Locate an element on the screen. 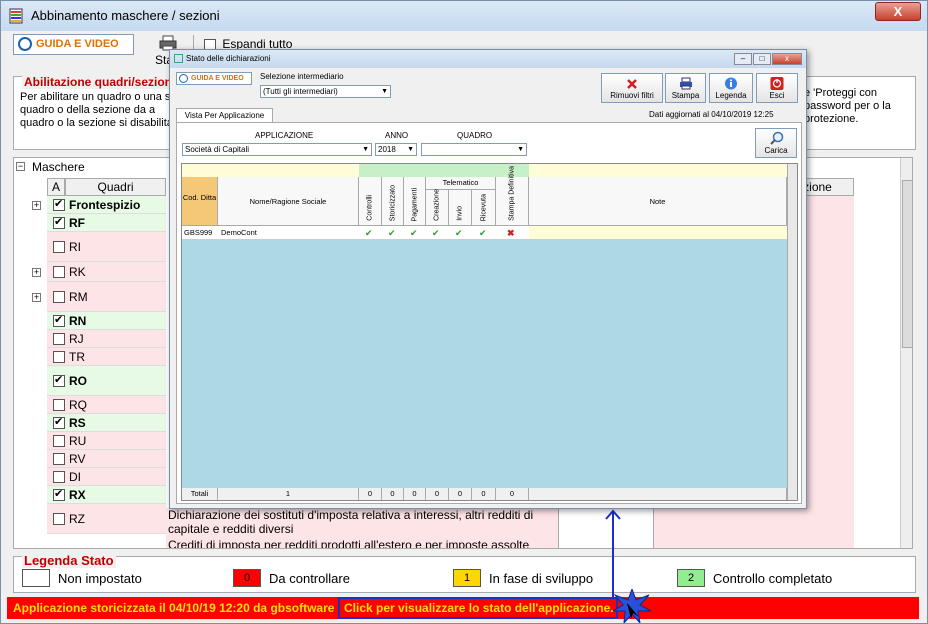  maximize-icon: □ is located at coordinates (762, 59).